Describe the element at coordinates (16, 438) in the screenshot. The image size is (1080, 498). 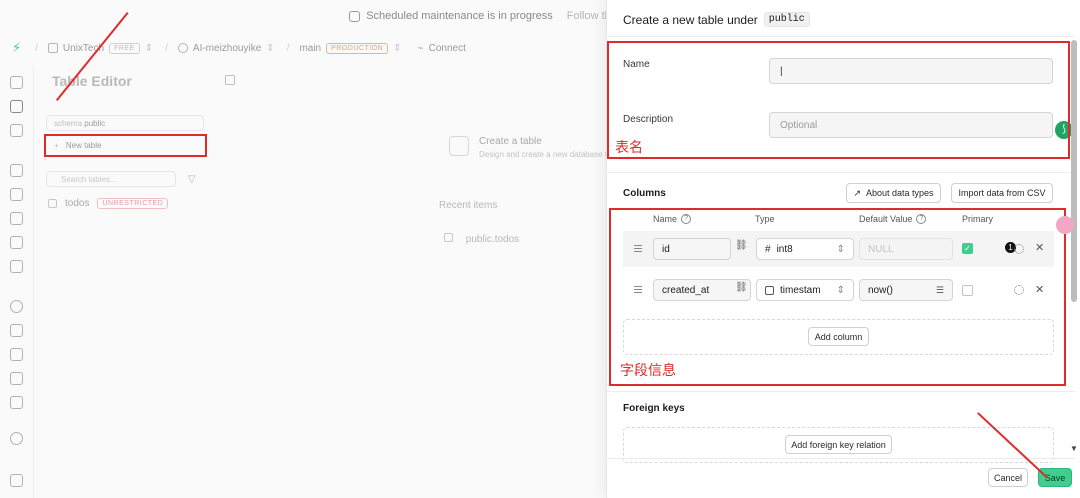
I see `settings-icon` at that location.